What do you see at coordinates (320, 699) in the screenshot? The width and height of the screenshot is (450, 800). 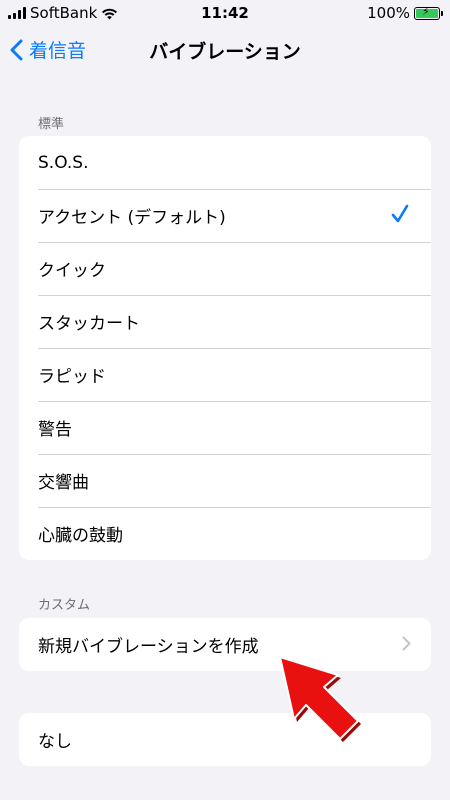 I see `annotation-arrow-icon` at bounding box center [320, 699].